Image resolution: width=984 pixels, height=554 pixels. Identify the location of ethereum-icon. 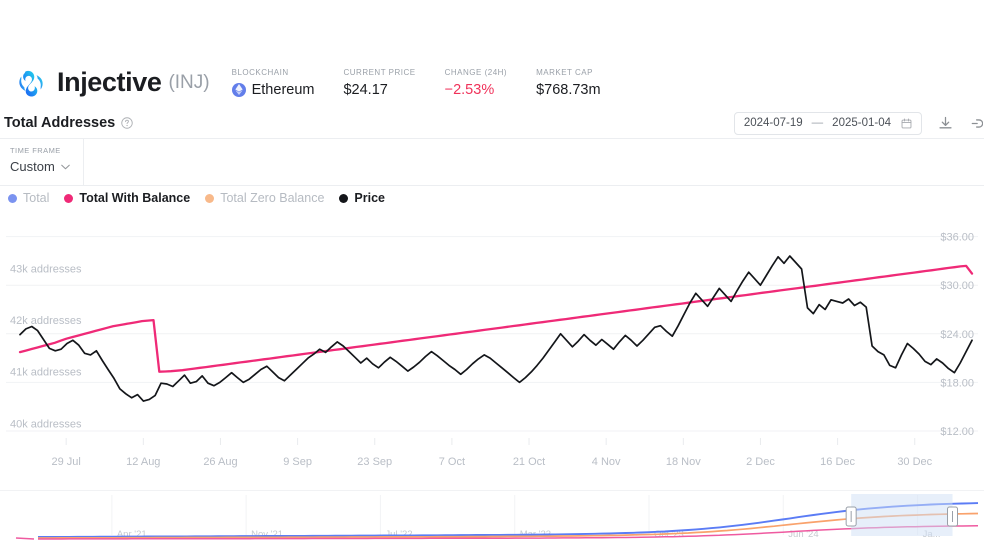
(238, 89).